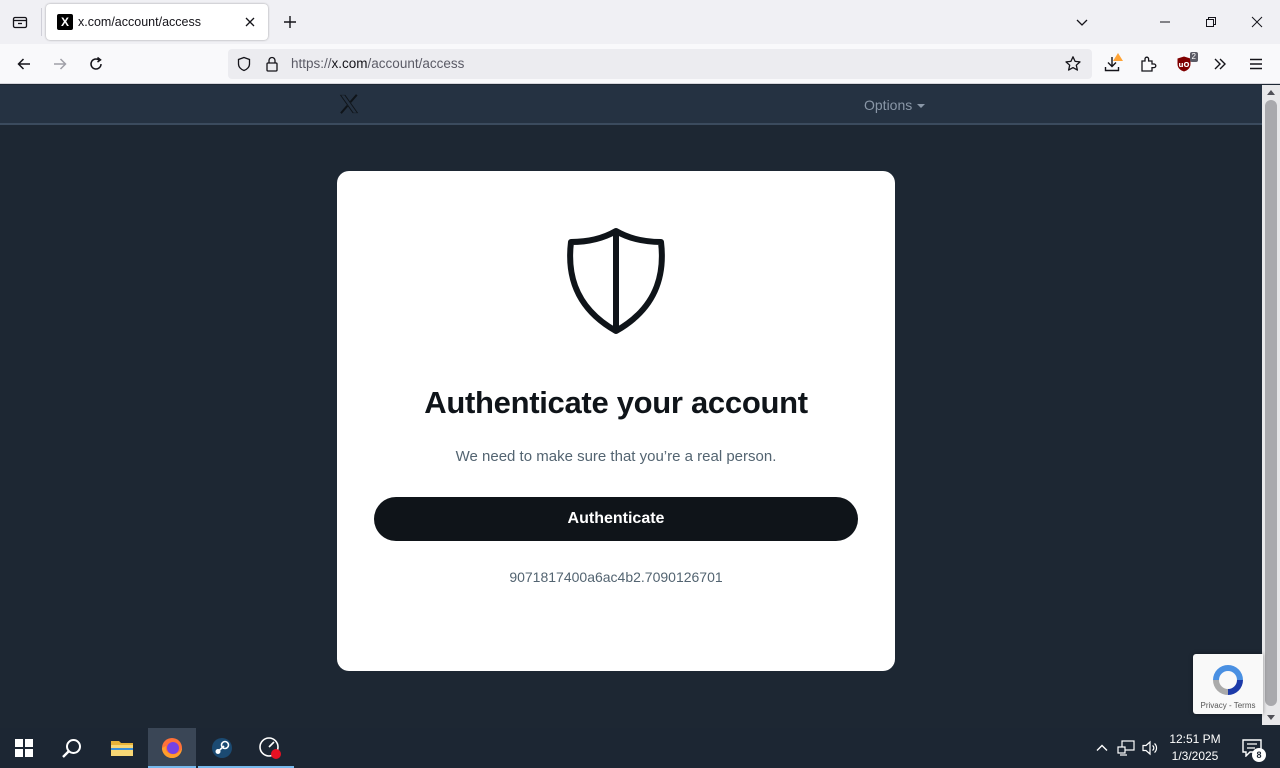 This screenshot has width=1280, height=768. I want to click on extensions-icon, so click(1149, 64).